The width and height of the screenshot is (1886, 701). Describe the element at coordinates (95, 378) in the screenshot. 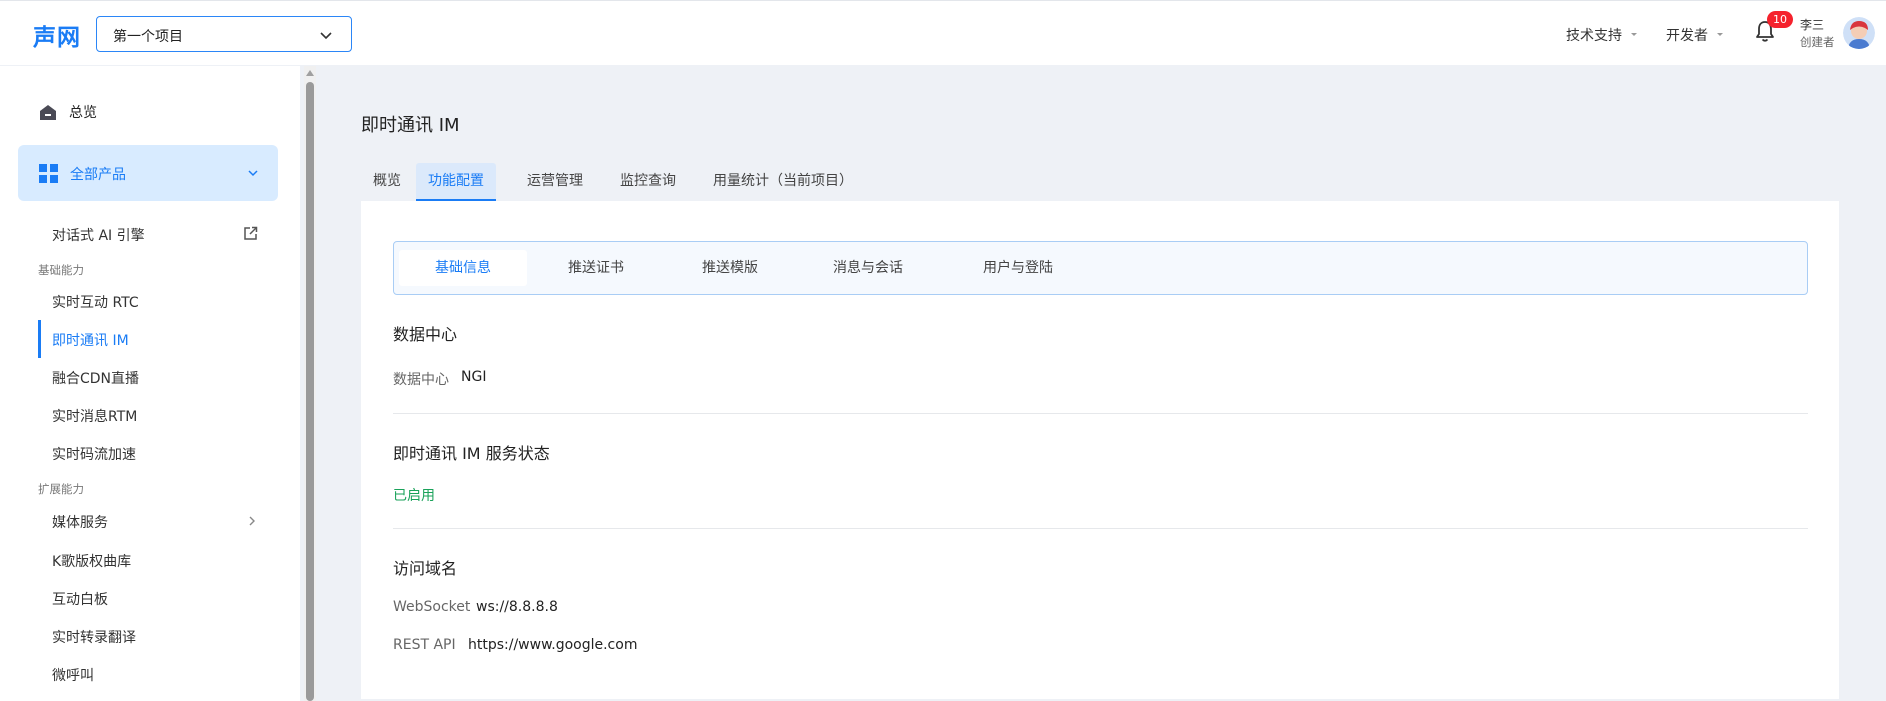

I see `sidebar-item-cdn: 融合CDN直播` at that location.